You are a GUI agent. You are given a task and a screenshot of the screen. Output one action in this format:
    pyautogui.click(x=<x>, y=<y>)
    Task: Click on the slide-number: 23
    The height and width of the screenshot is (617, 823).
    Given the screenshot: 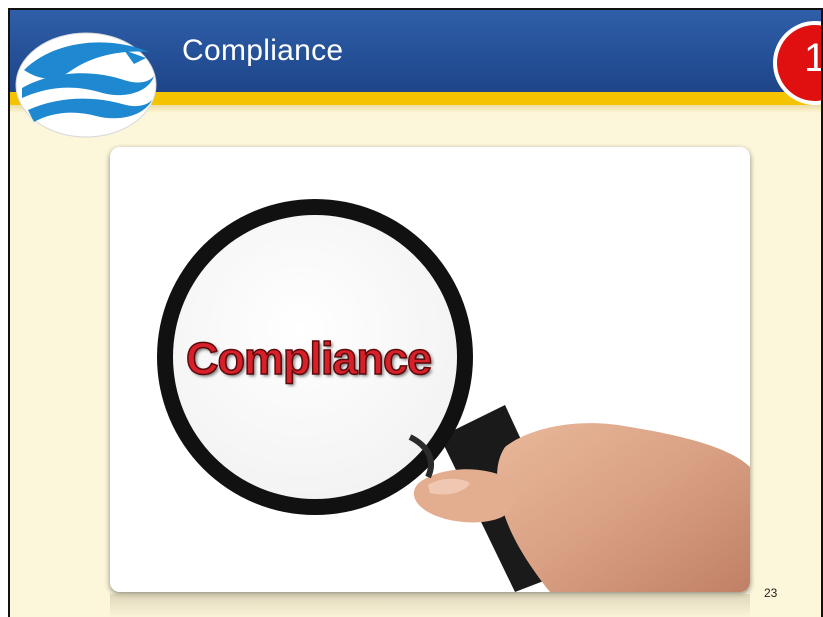 What is the action you would take?
    pyautogui.click(x=771, y=593)
    